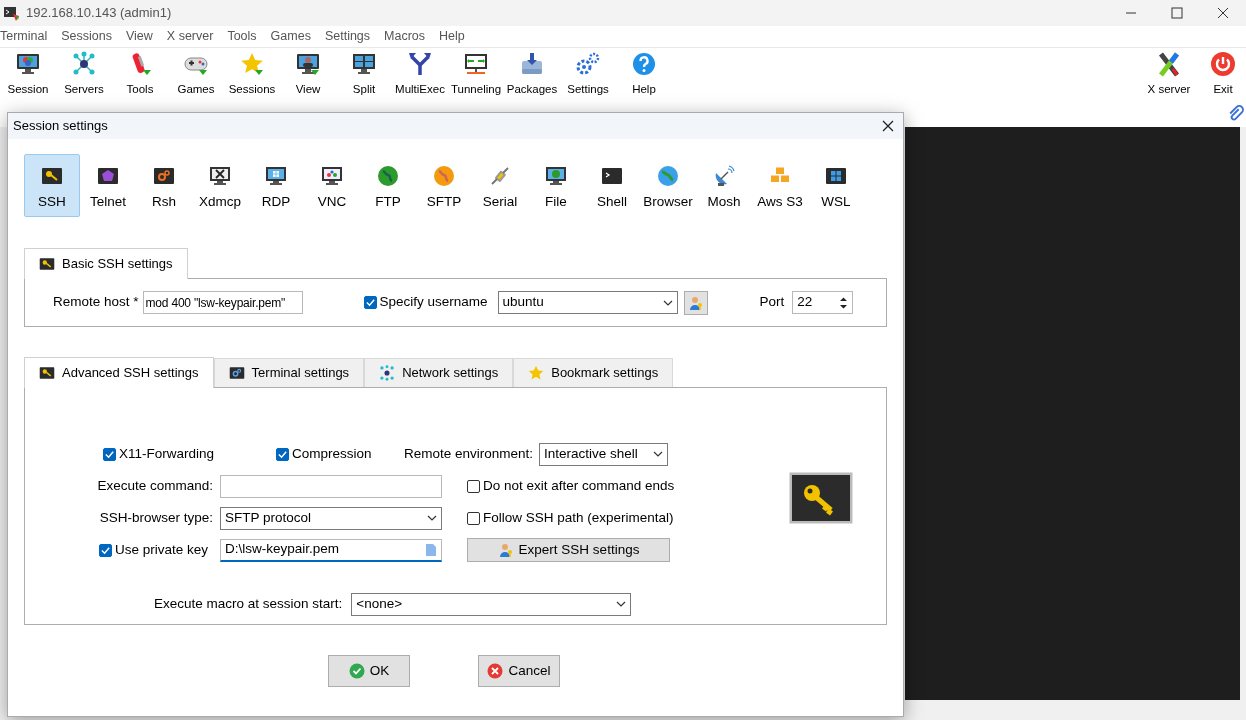  I want to click on close-circle-icon, so click(495, 671).